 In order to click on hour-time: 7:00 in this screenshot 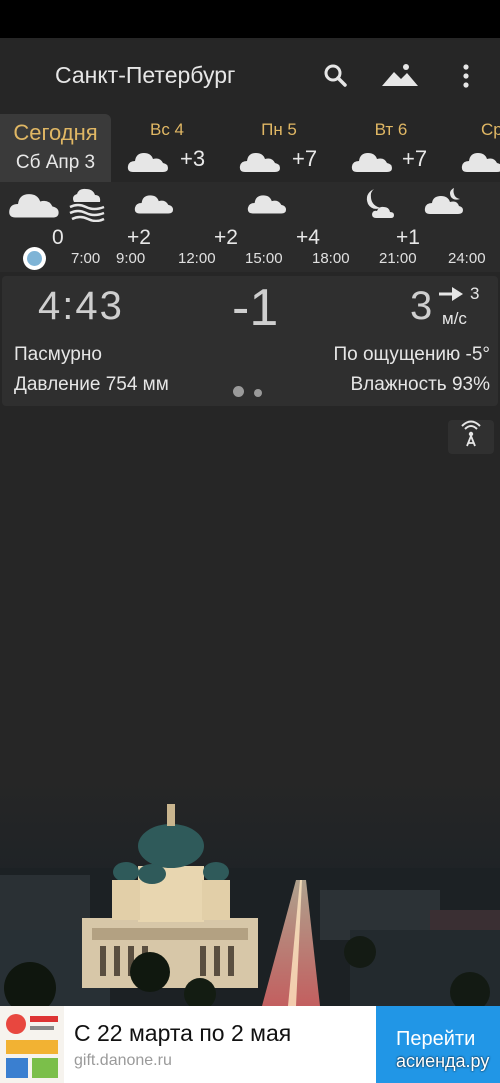, I will do `click(86, 258)`.